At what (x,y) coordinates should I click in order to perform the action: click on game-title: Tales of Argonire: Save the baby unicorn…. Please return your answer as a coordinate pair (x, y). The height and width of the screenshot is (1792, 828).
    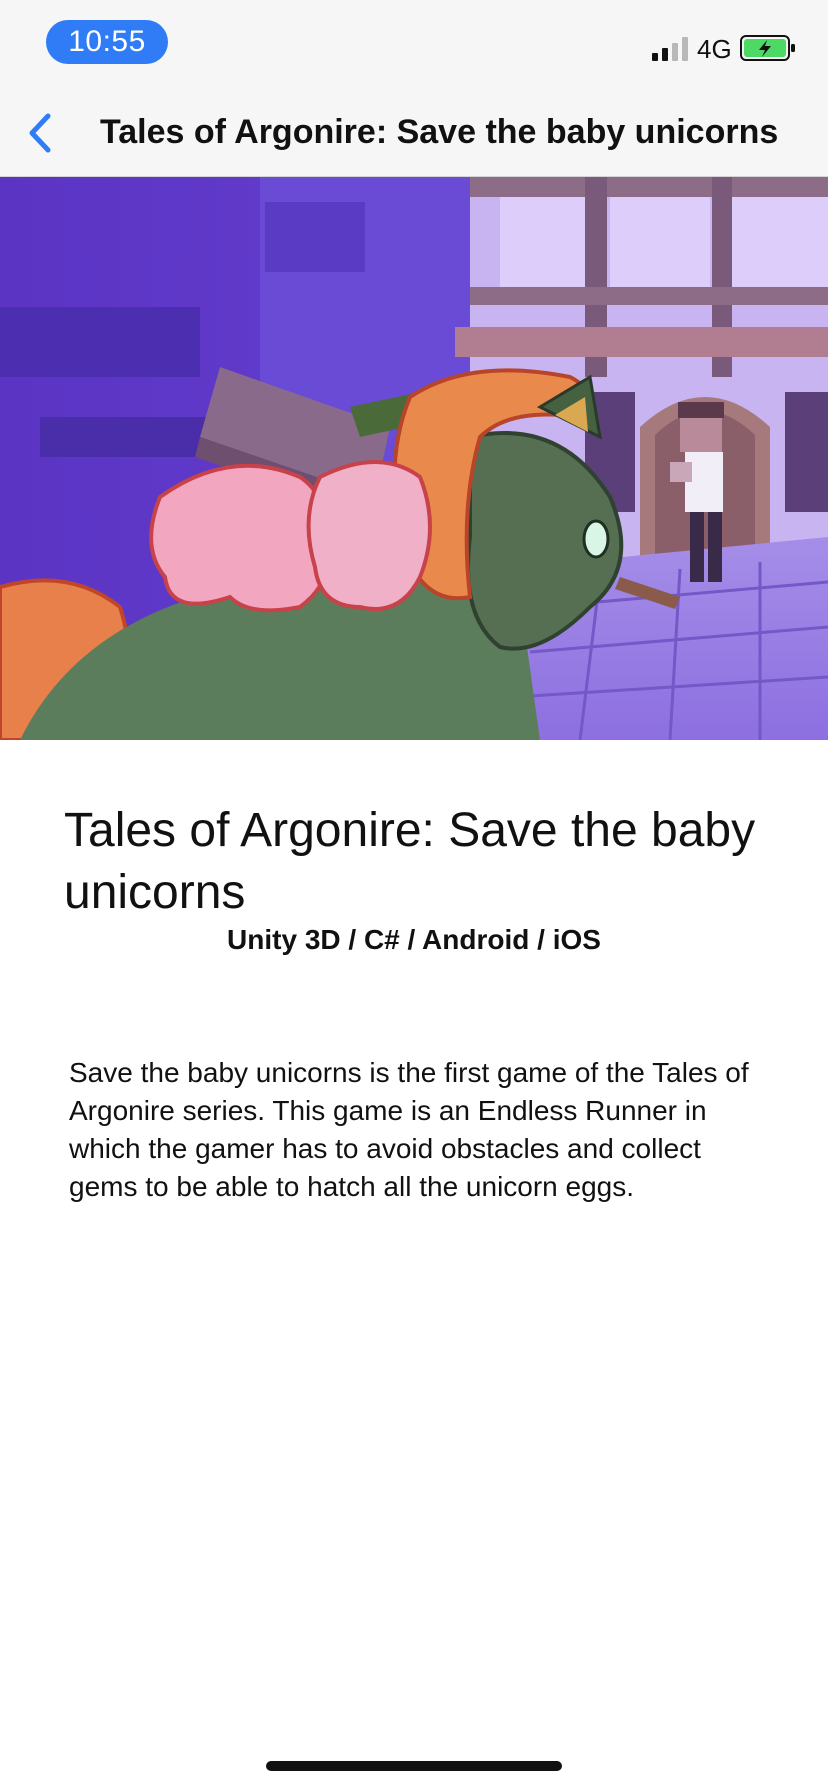
    Looking at the image, I should click on (410, 861).